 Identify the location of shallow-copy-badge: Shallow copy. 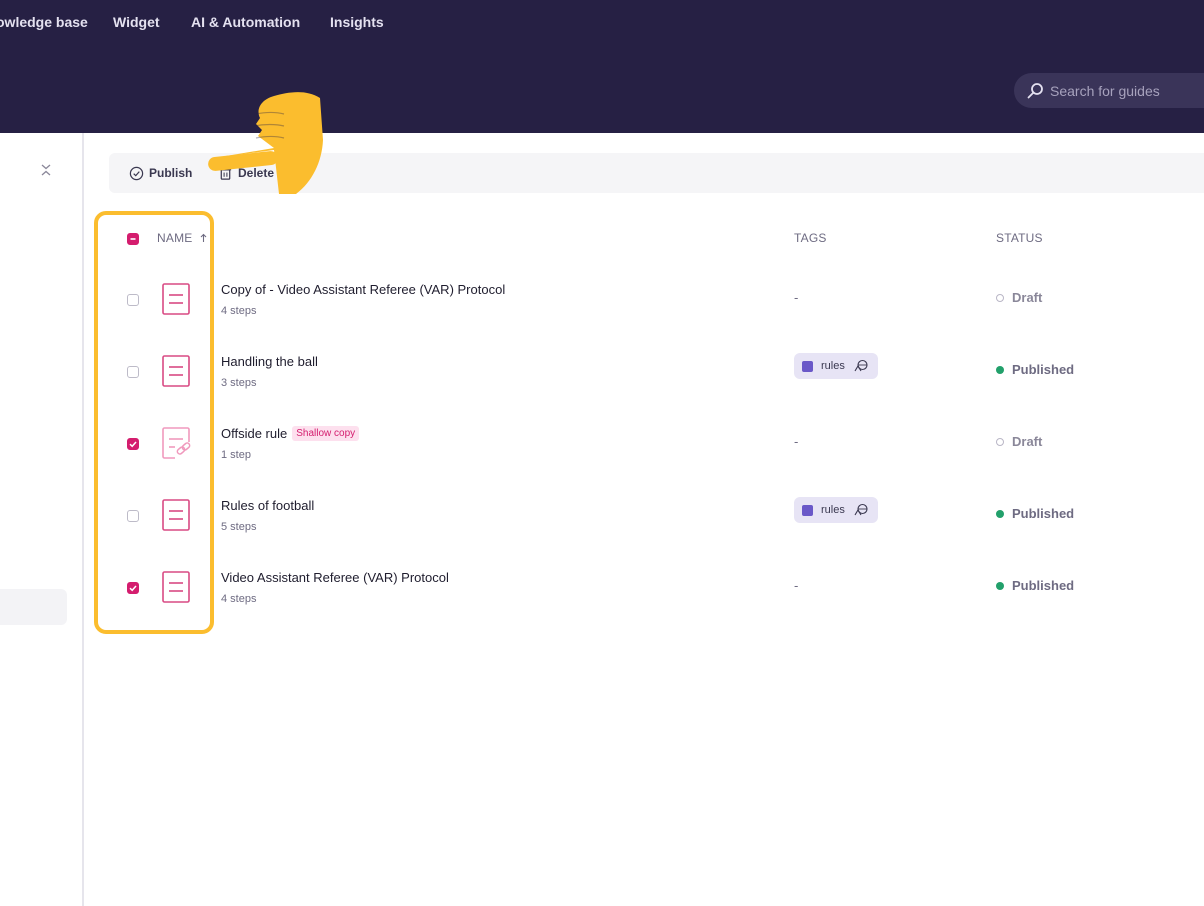
(326, 433).